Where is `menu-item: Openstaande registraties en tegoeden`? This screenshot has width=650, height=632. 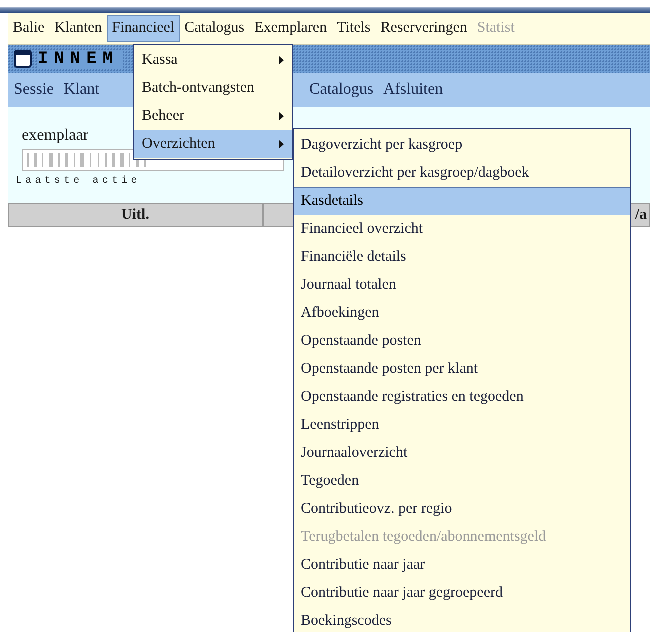 menu-item: Openstaande registraties en tegoeden is located at coordinates (462, 397).